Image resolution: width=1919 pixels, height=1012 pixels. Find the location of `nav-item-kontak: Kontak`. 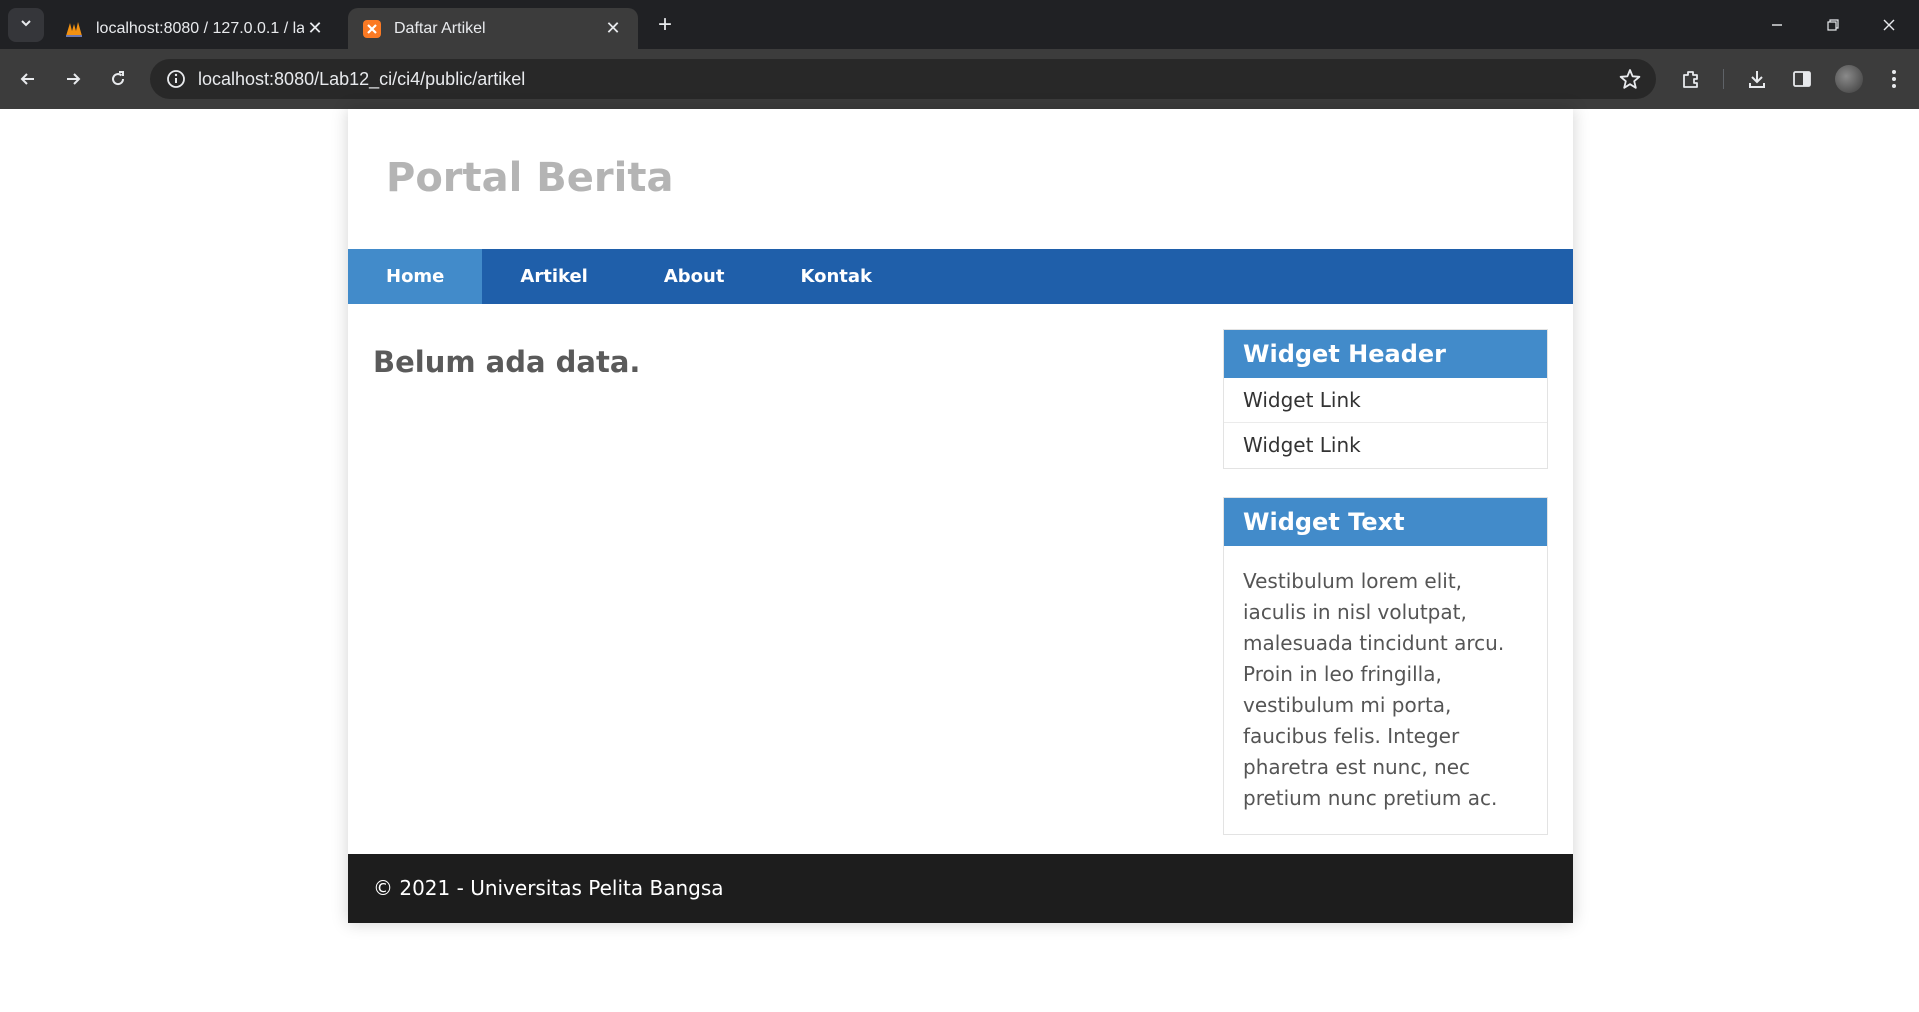

nav-item-kontak: Kontak is located at coordinates (836, 276).